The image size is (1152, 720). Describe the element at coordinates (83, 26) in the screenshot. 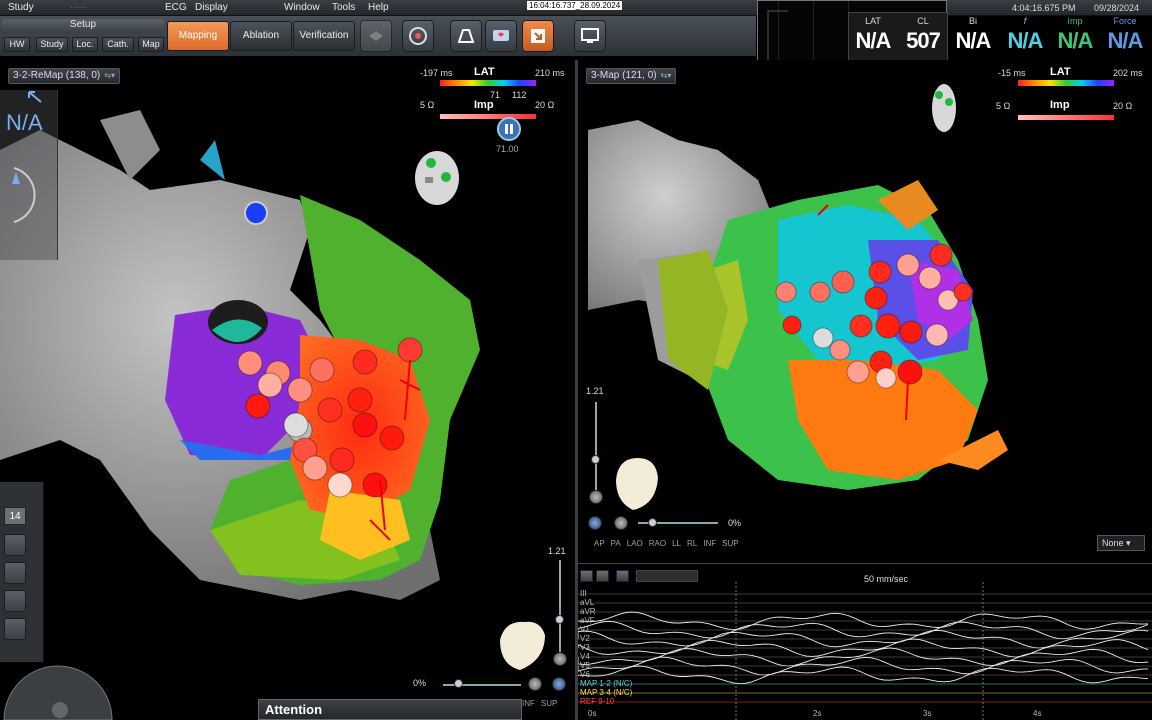

I see `setup-button: Setup` at that location.